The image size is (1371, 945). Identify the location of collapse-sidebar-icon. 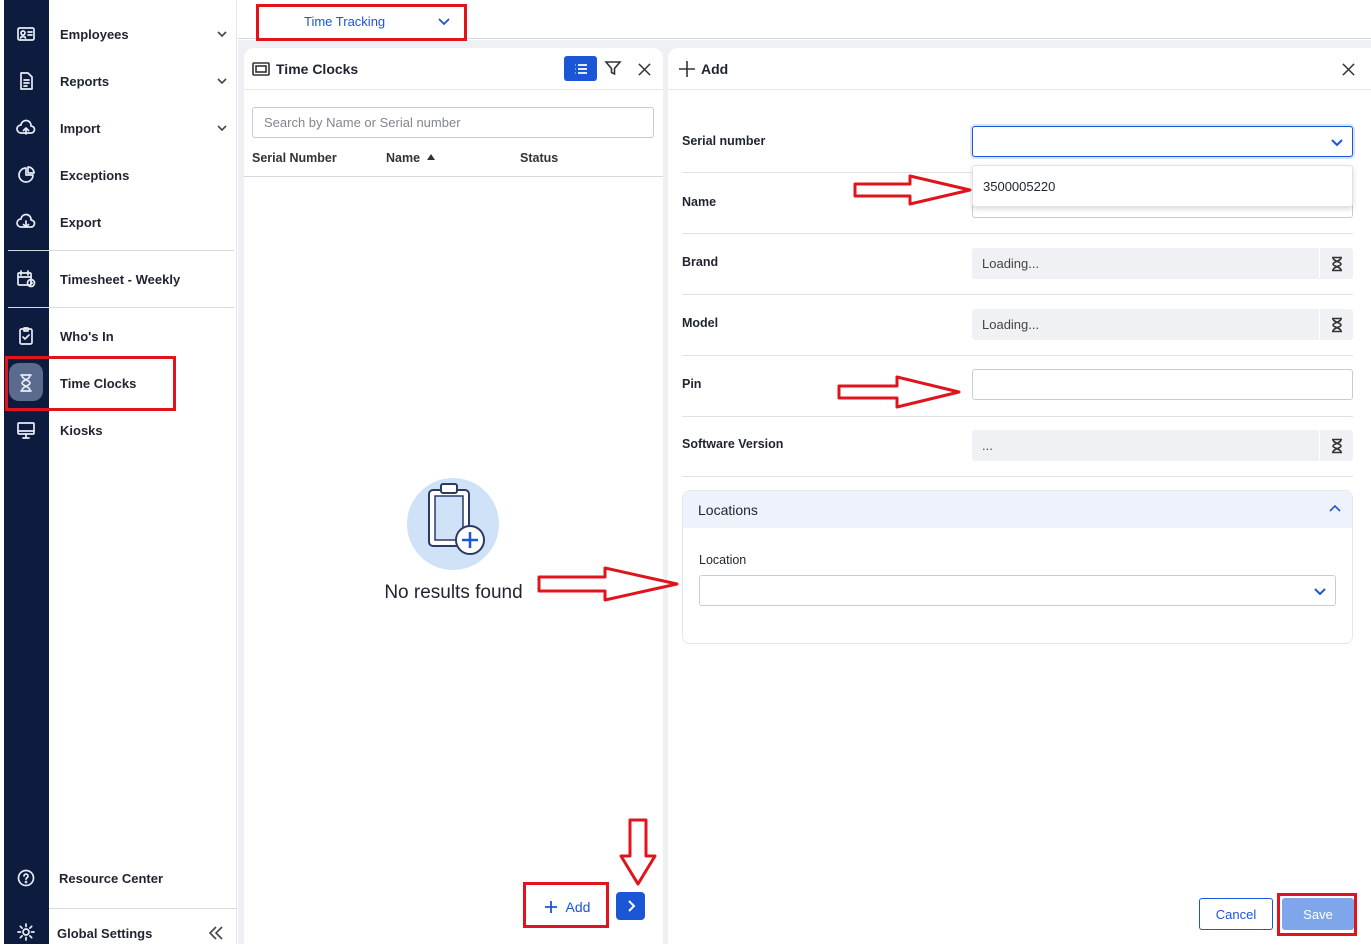
(216, 933).